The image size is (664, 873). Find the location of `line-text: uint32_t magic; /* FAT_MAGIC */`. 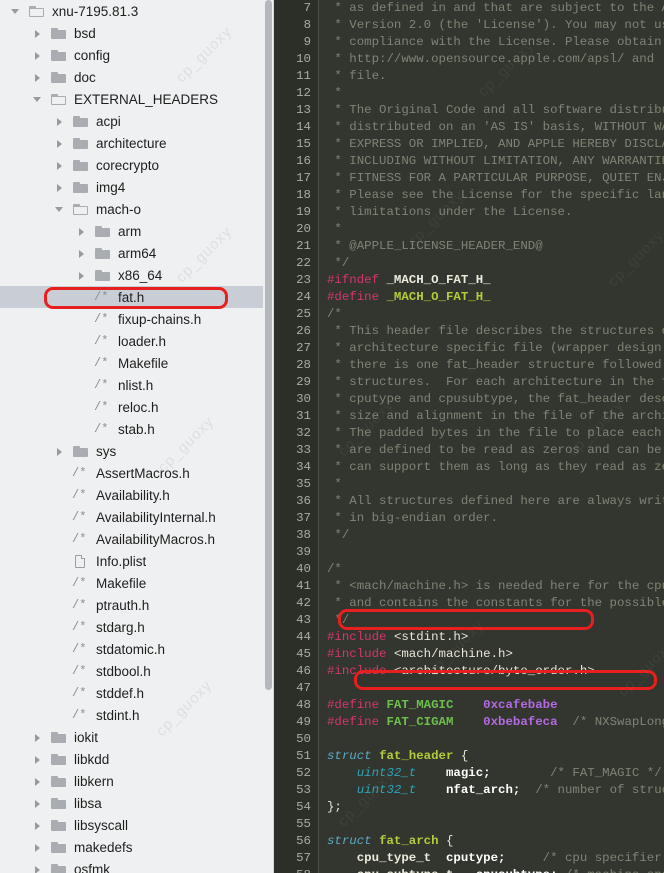

line-text: uint32_t magic; /* FAT_MAGIC */ is located at coordinates (491, 773).